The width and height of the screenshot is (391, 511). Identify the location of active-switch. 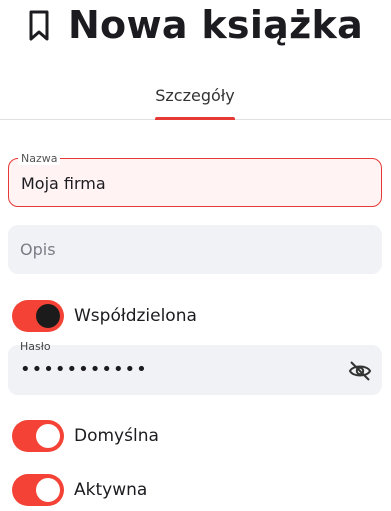
(38, 490).